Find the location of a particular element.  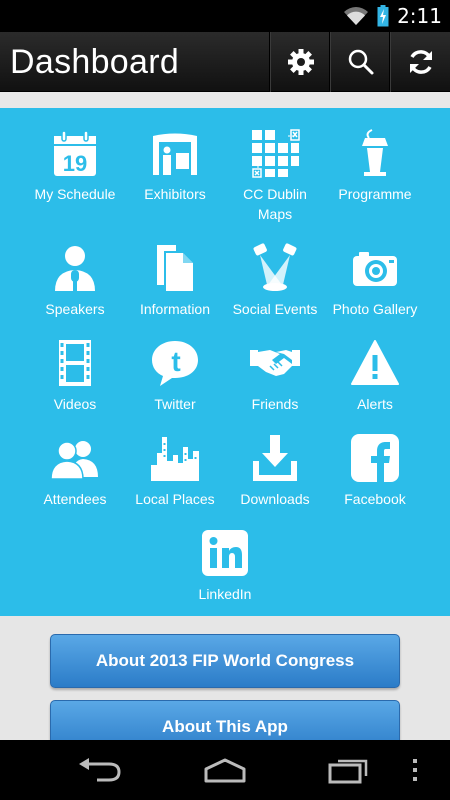

calendar-icon: 19 is located at coordinates (75, 153).